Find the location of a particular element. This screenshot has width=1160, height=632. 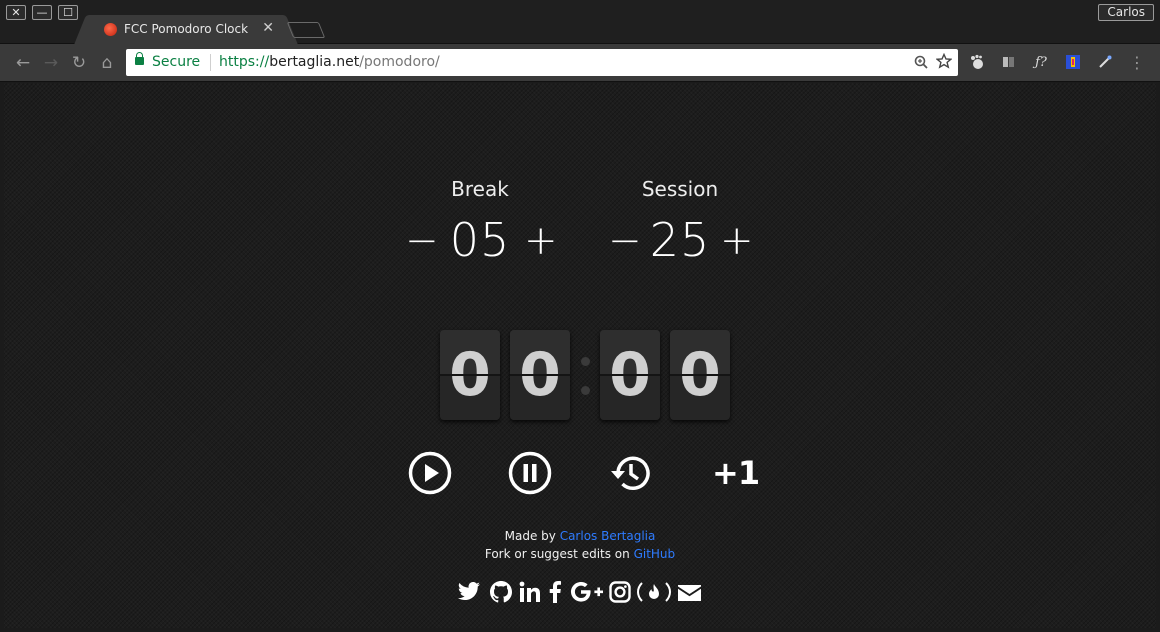

break-increment-button: + is located at coordinates (541, 241).